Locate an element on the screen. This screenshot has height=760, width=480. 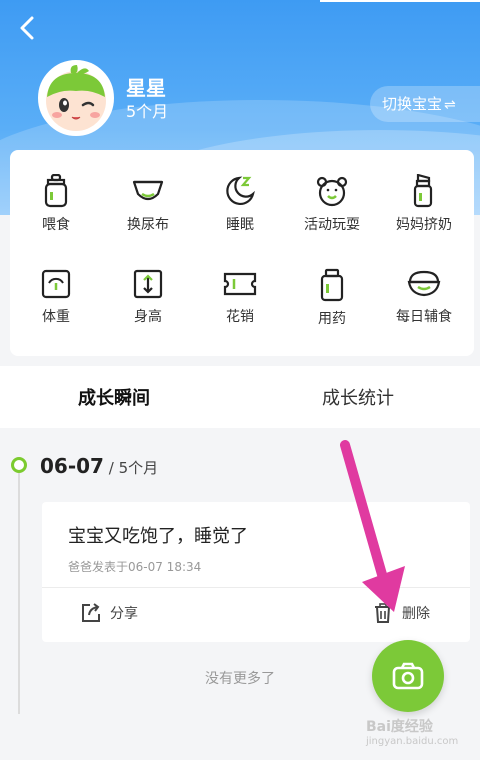
baby-name: 星星 is located at coordinates (146, 88).